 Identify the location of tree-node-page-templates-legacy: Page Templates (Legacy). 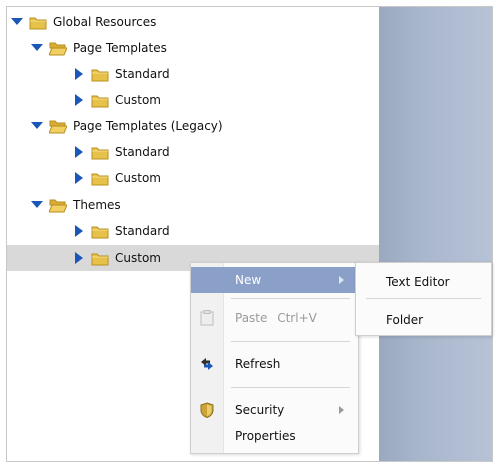
(205, 126).